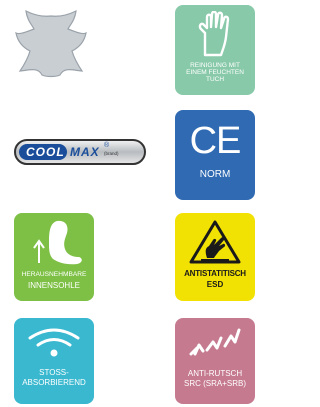  I want to click on insole-label-line2: INNENSOHLE, so click(53, 285).